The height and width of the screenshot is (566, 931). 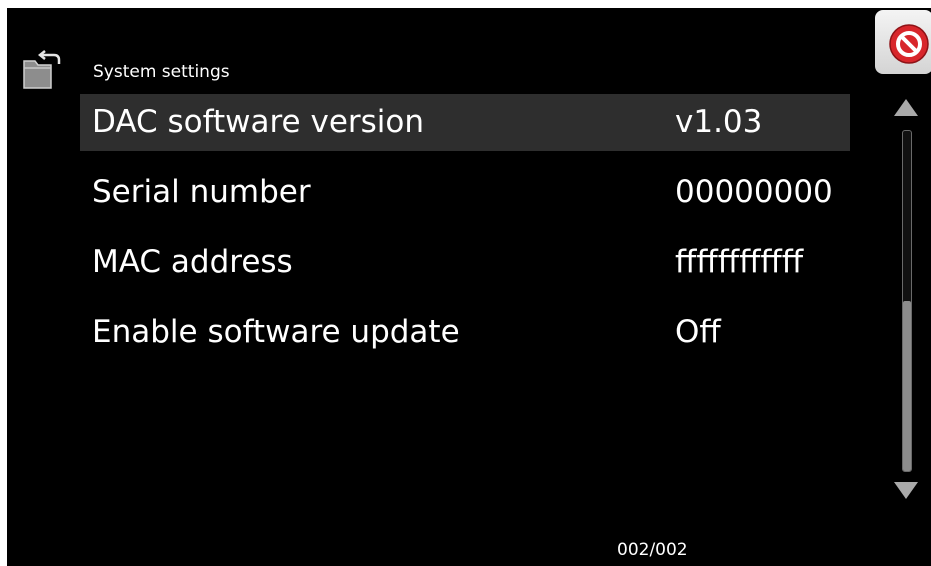 I want to click on folder-back-icon, so click(x=42, y=69).